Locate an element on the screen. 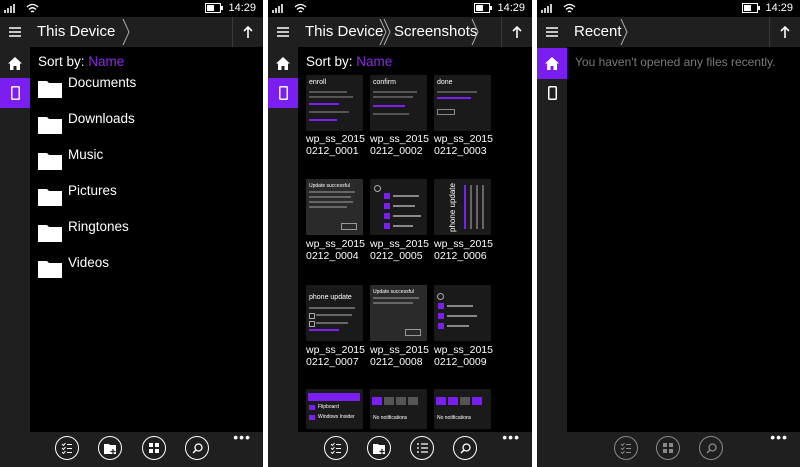 The image size is (800, 467). new-folder-icon is located at coordinates (110, 448).